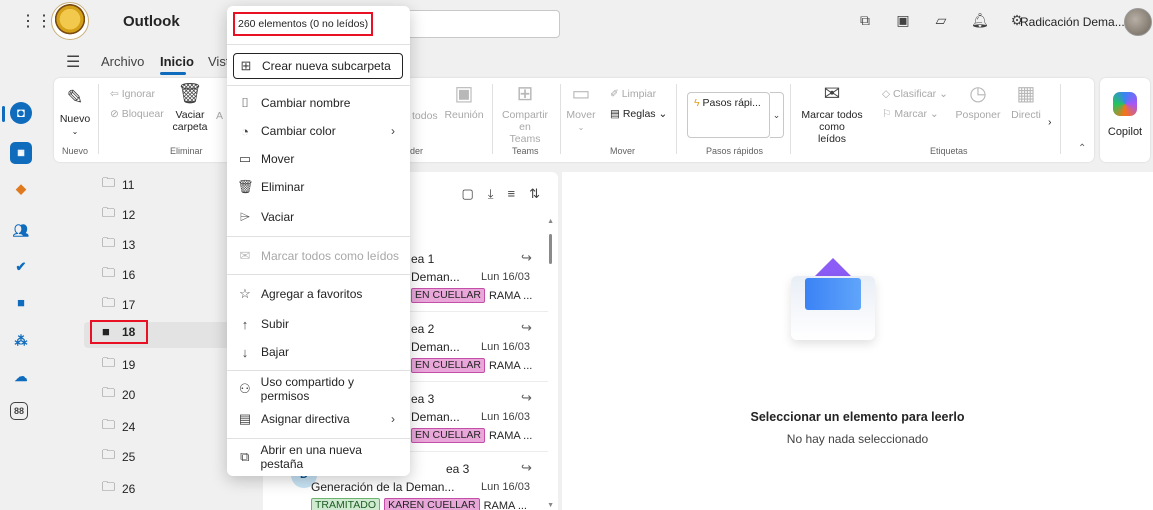 The image size is (1153, 510). I want to click on collapse-ribbon-icon: ⌃, so click(1082, 148).